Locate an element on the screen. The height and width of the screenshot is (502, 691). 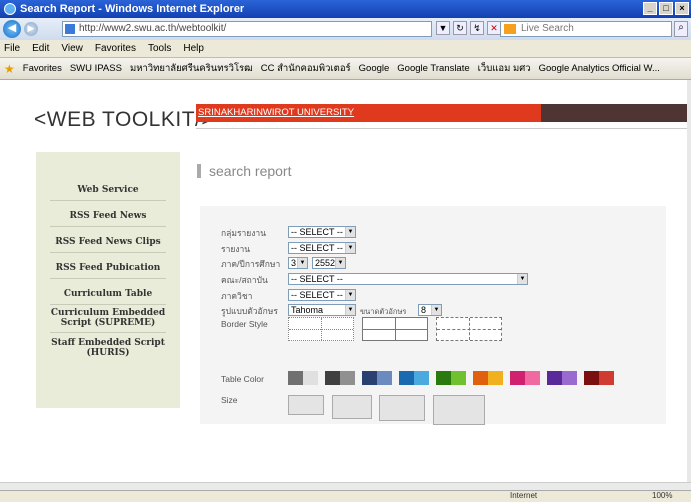
fav-item-google: Google is located at coordinates (374, 68).